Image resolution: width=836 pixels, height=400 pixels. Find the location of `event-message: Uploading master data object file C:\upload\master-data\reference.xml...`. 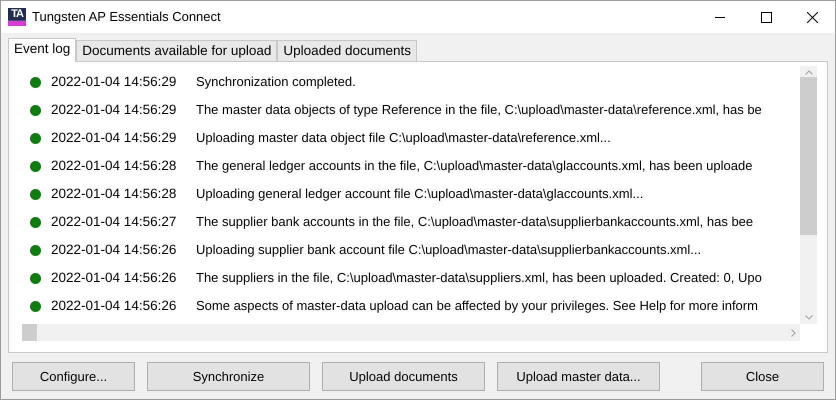

event-message: Uploading master data object file C:\upload\master-data\reference.xml... is located at coordinates (403, 138).